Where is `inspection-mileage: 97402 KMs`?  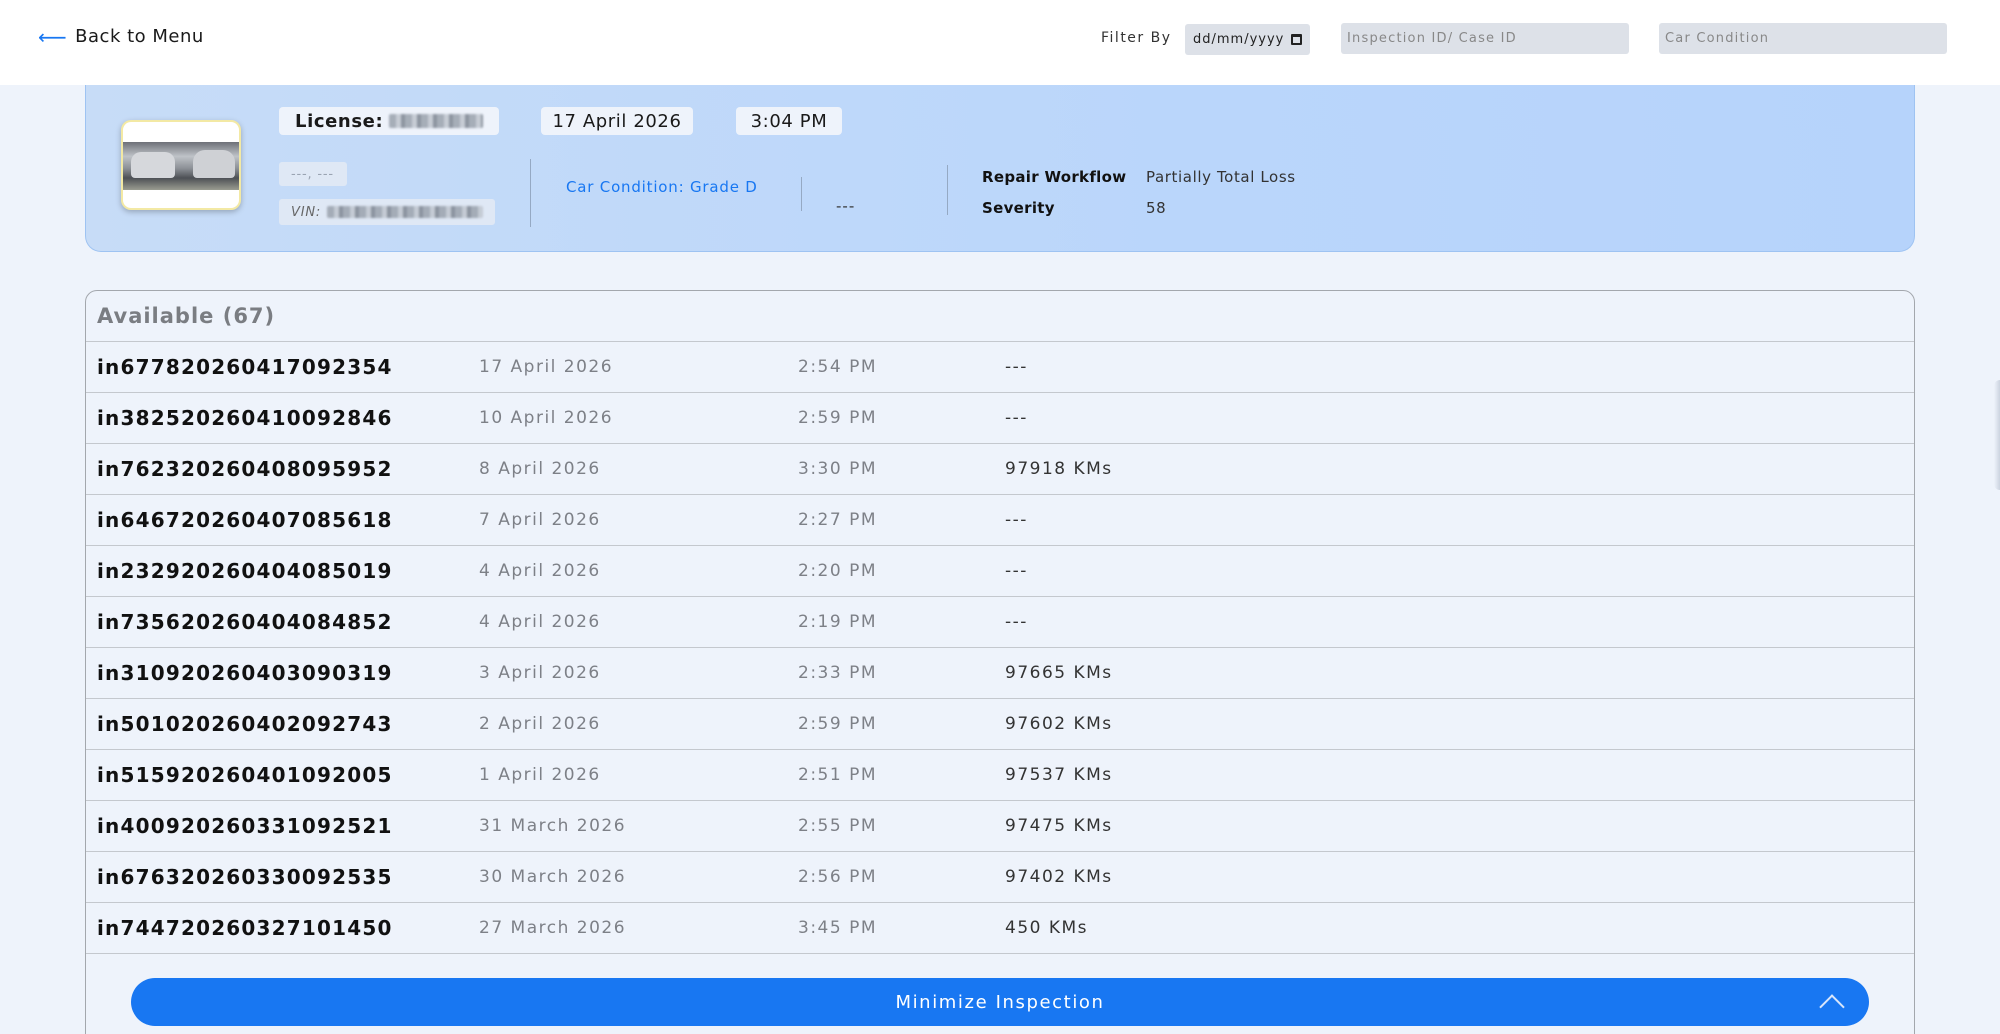 inspection-mileage: 97402 KMs is located at coordinates (1059, 877).